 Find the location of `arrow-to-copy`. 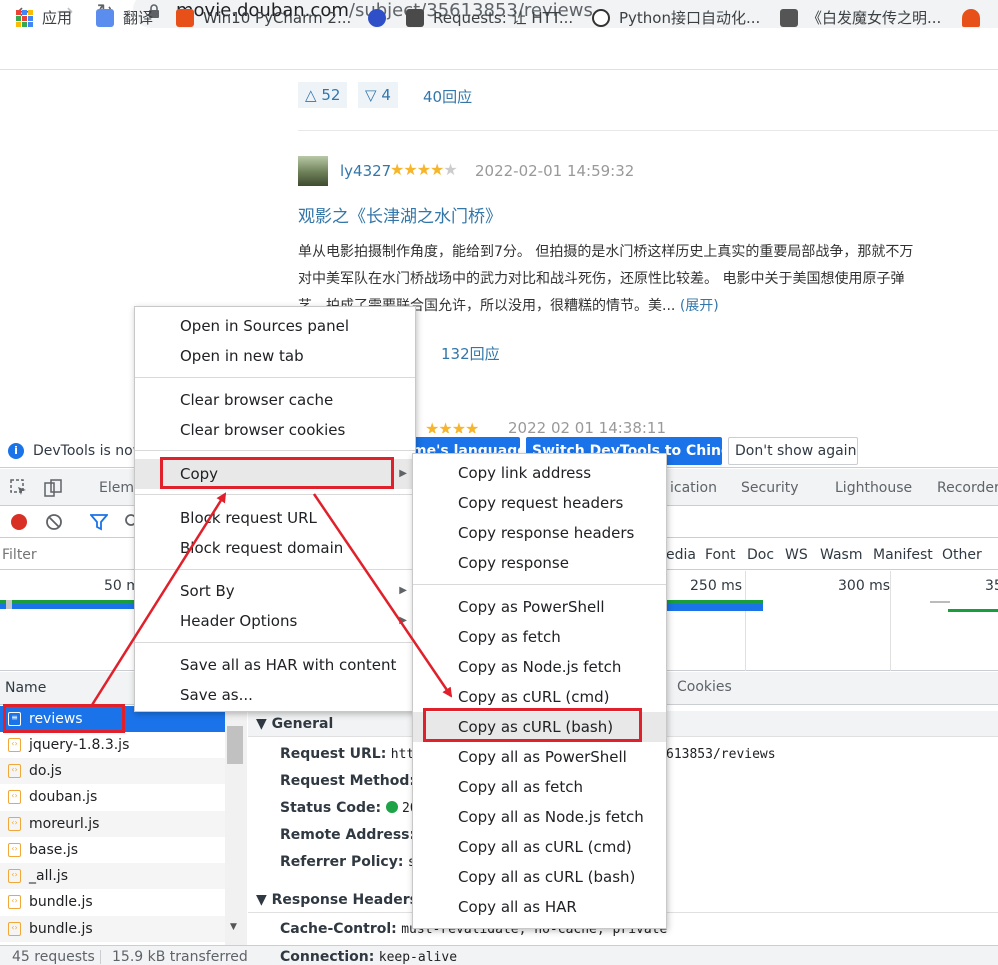

arrow-to-copy is located at coordinates (158, 599).